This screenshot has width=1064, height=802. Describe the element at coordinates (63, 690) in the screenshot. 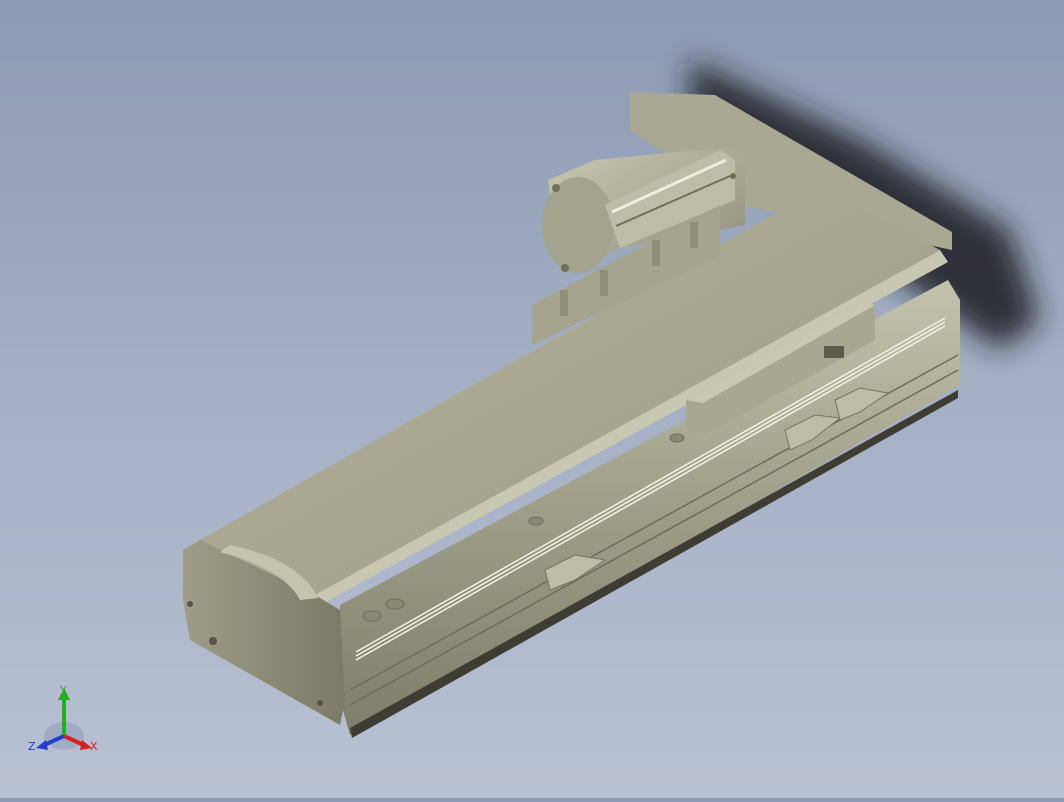

I see `y-axis-label: Y` at that location.